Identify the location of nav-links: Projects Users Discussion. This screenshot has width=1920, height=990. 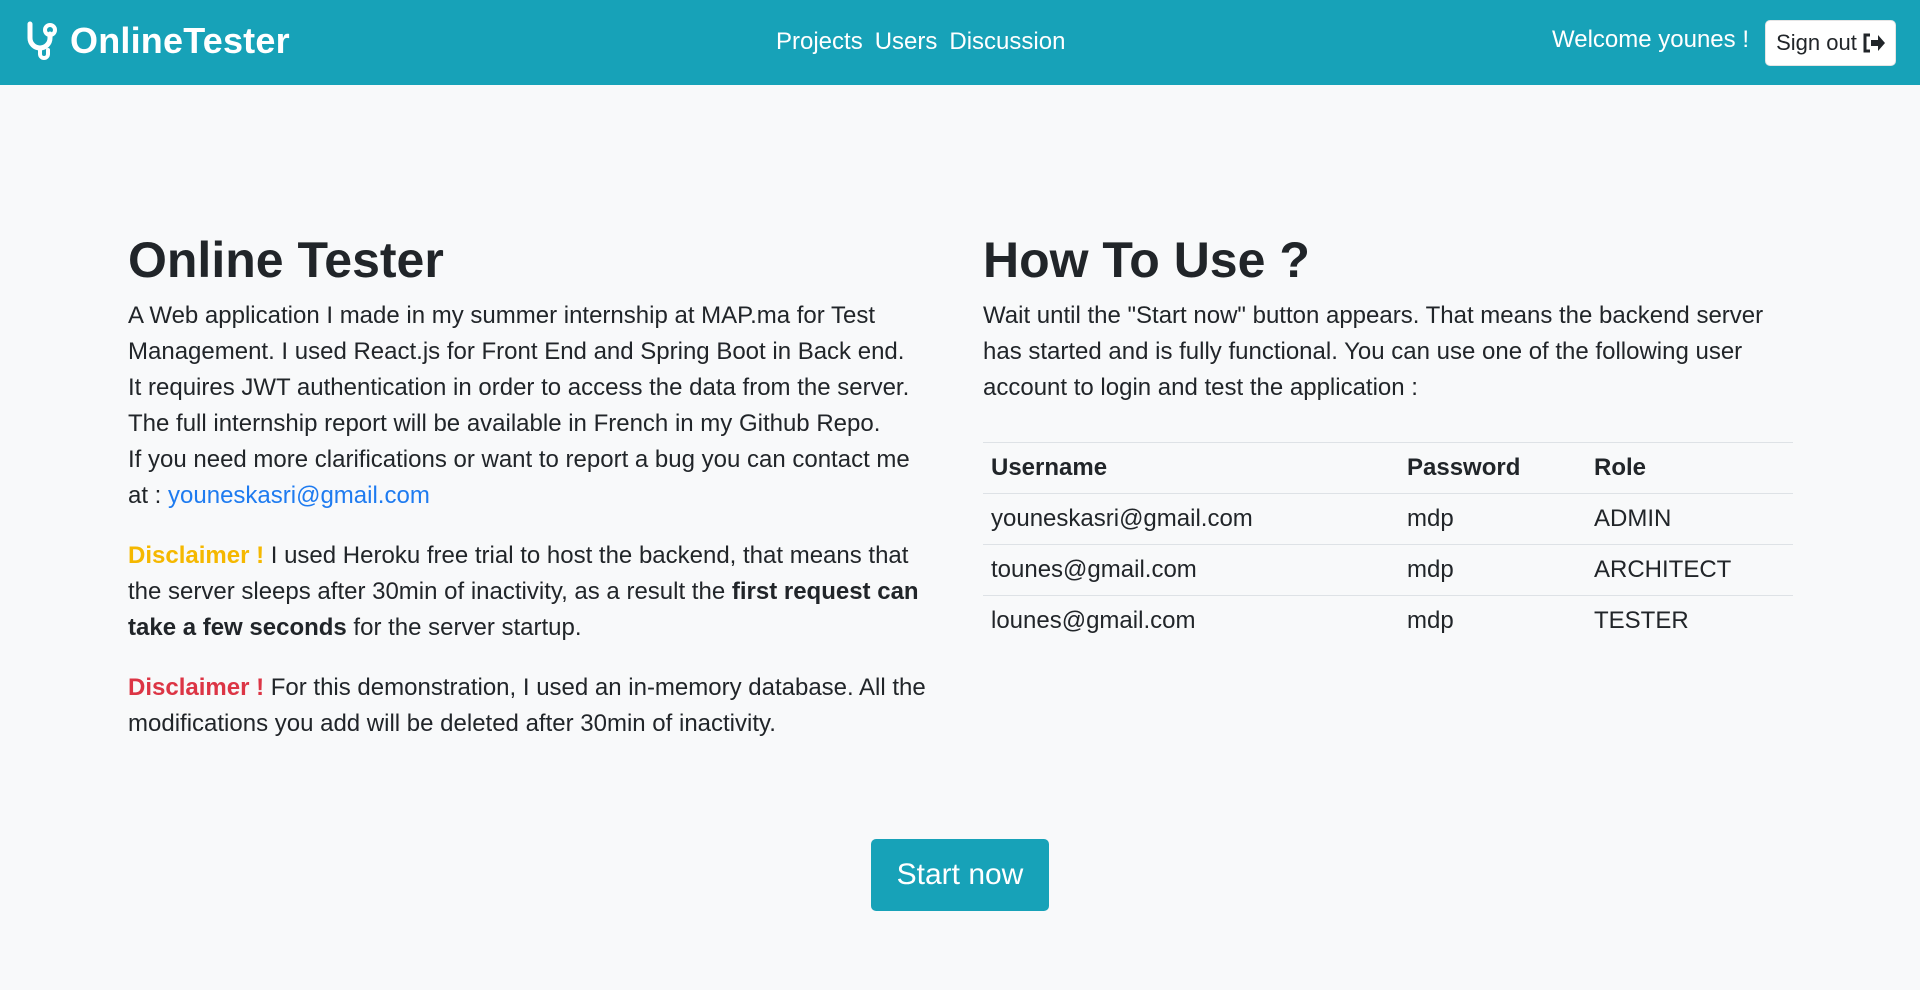
(920, 42).